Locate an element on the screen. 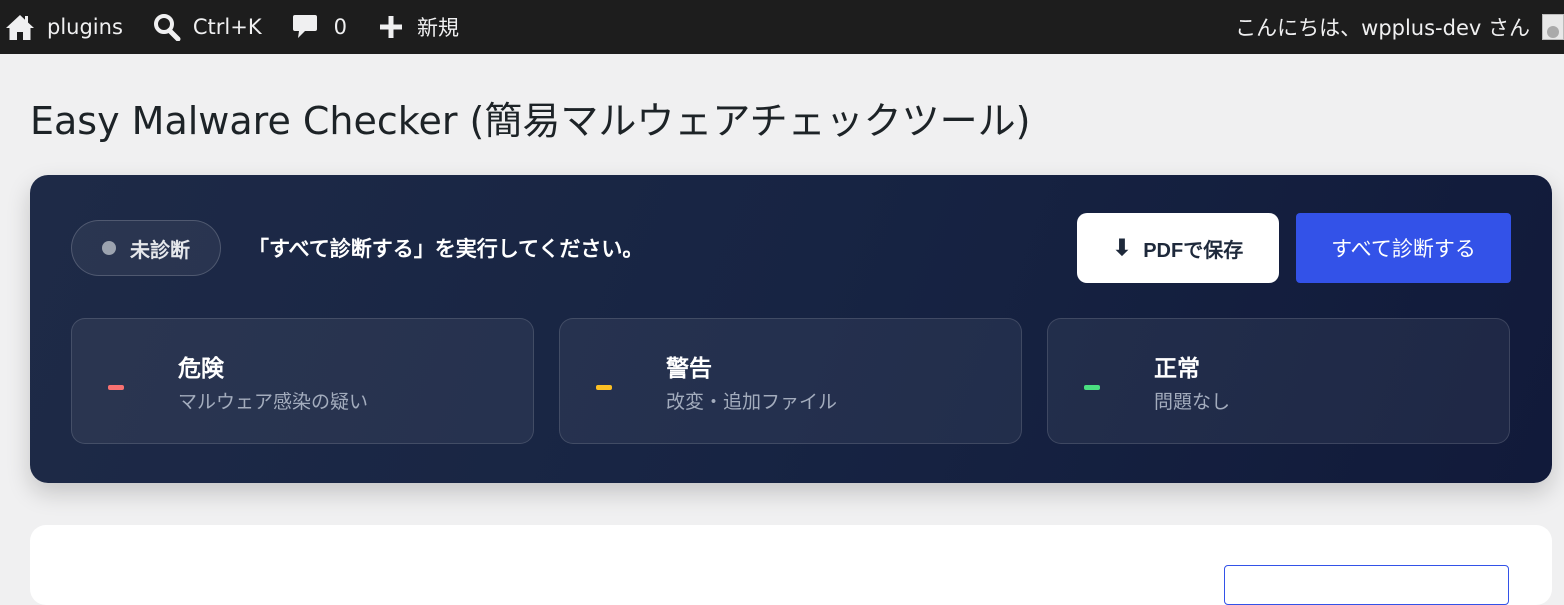 The width and height of the screenshot is (1564, 605). save-pdf-label: PDFで保存 is located at coordinates (1193, 250).